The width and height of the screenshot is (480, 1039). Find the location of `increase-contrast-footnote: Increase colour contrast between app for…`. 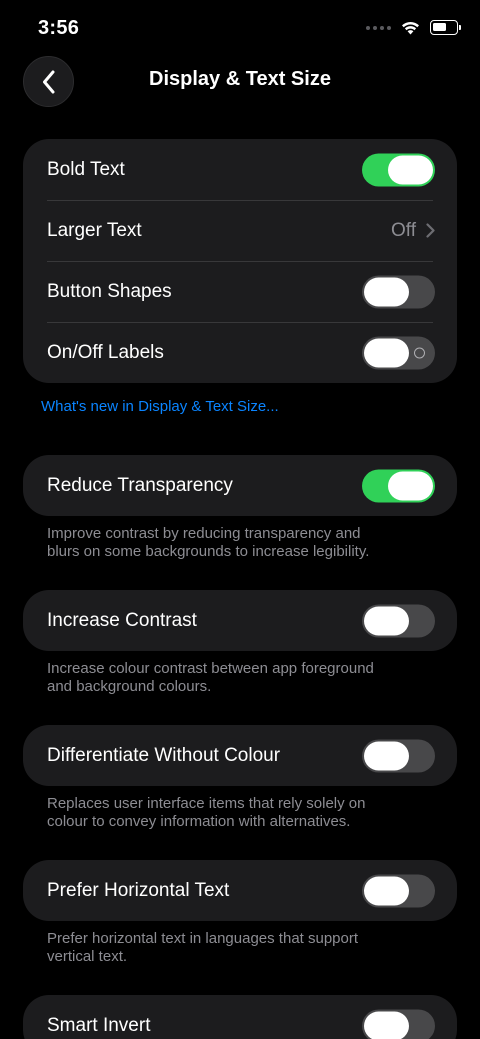

increase-contrast-footnote: Increase colour contrast between app for… is located at coordinates (242, 678).